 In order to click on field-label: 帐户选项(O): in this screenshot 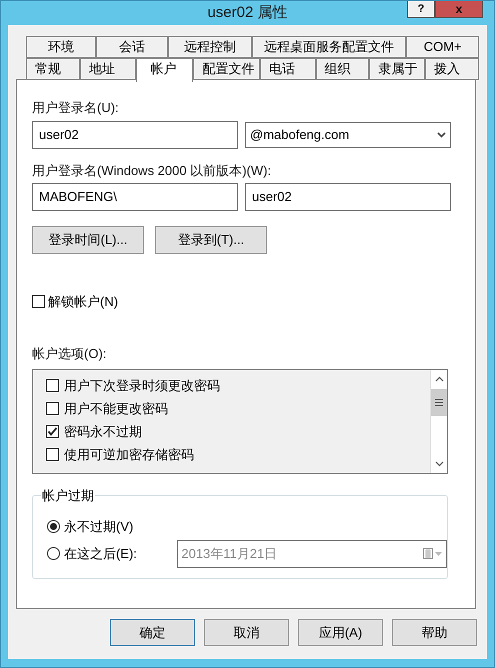, I will do `click(70, 353)`.